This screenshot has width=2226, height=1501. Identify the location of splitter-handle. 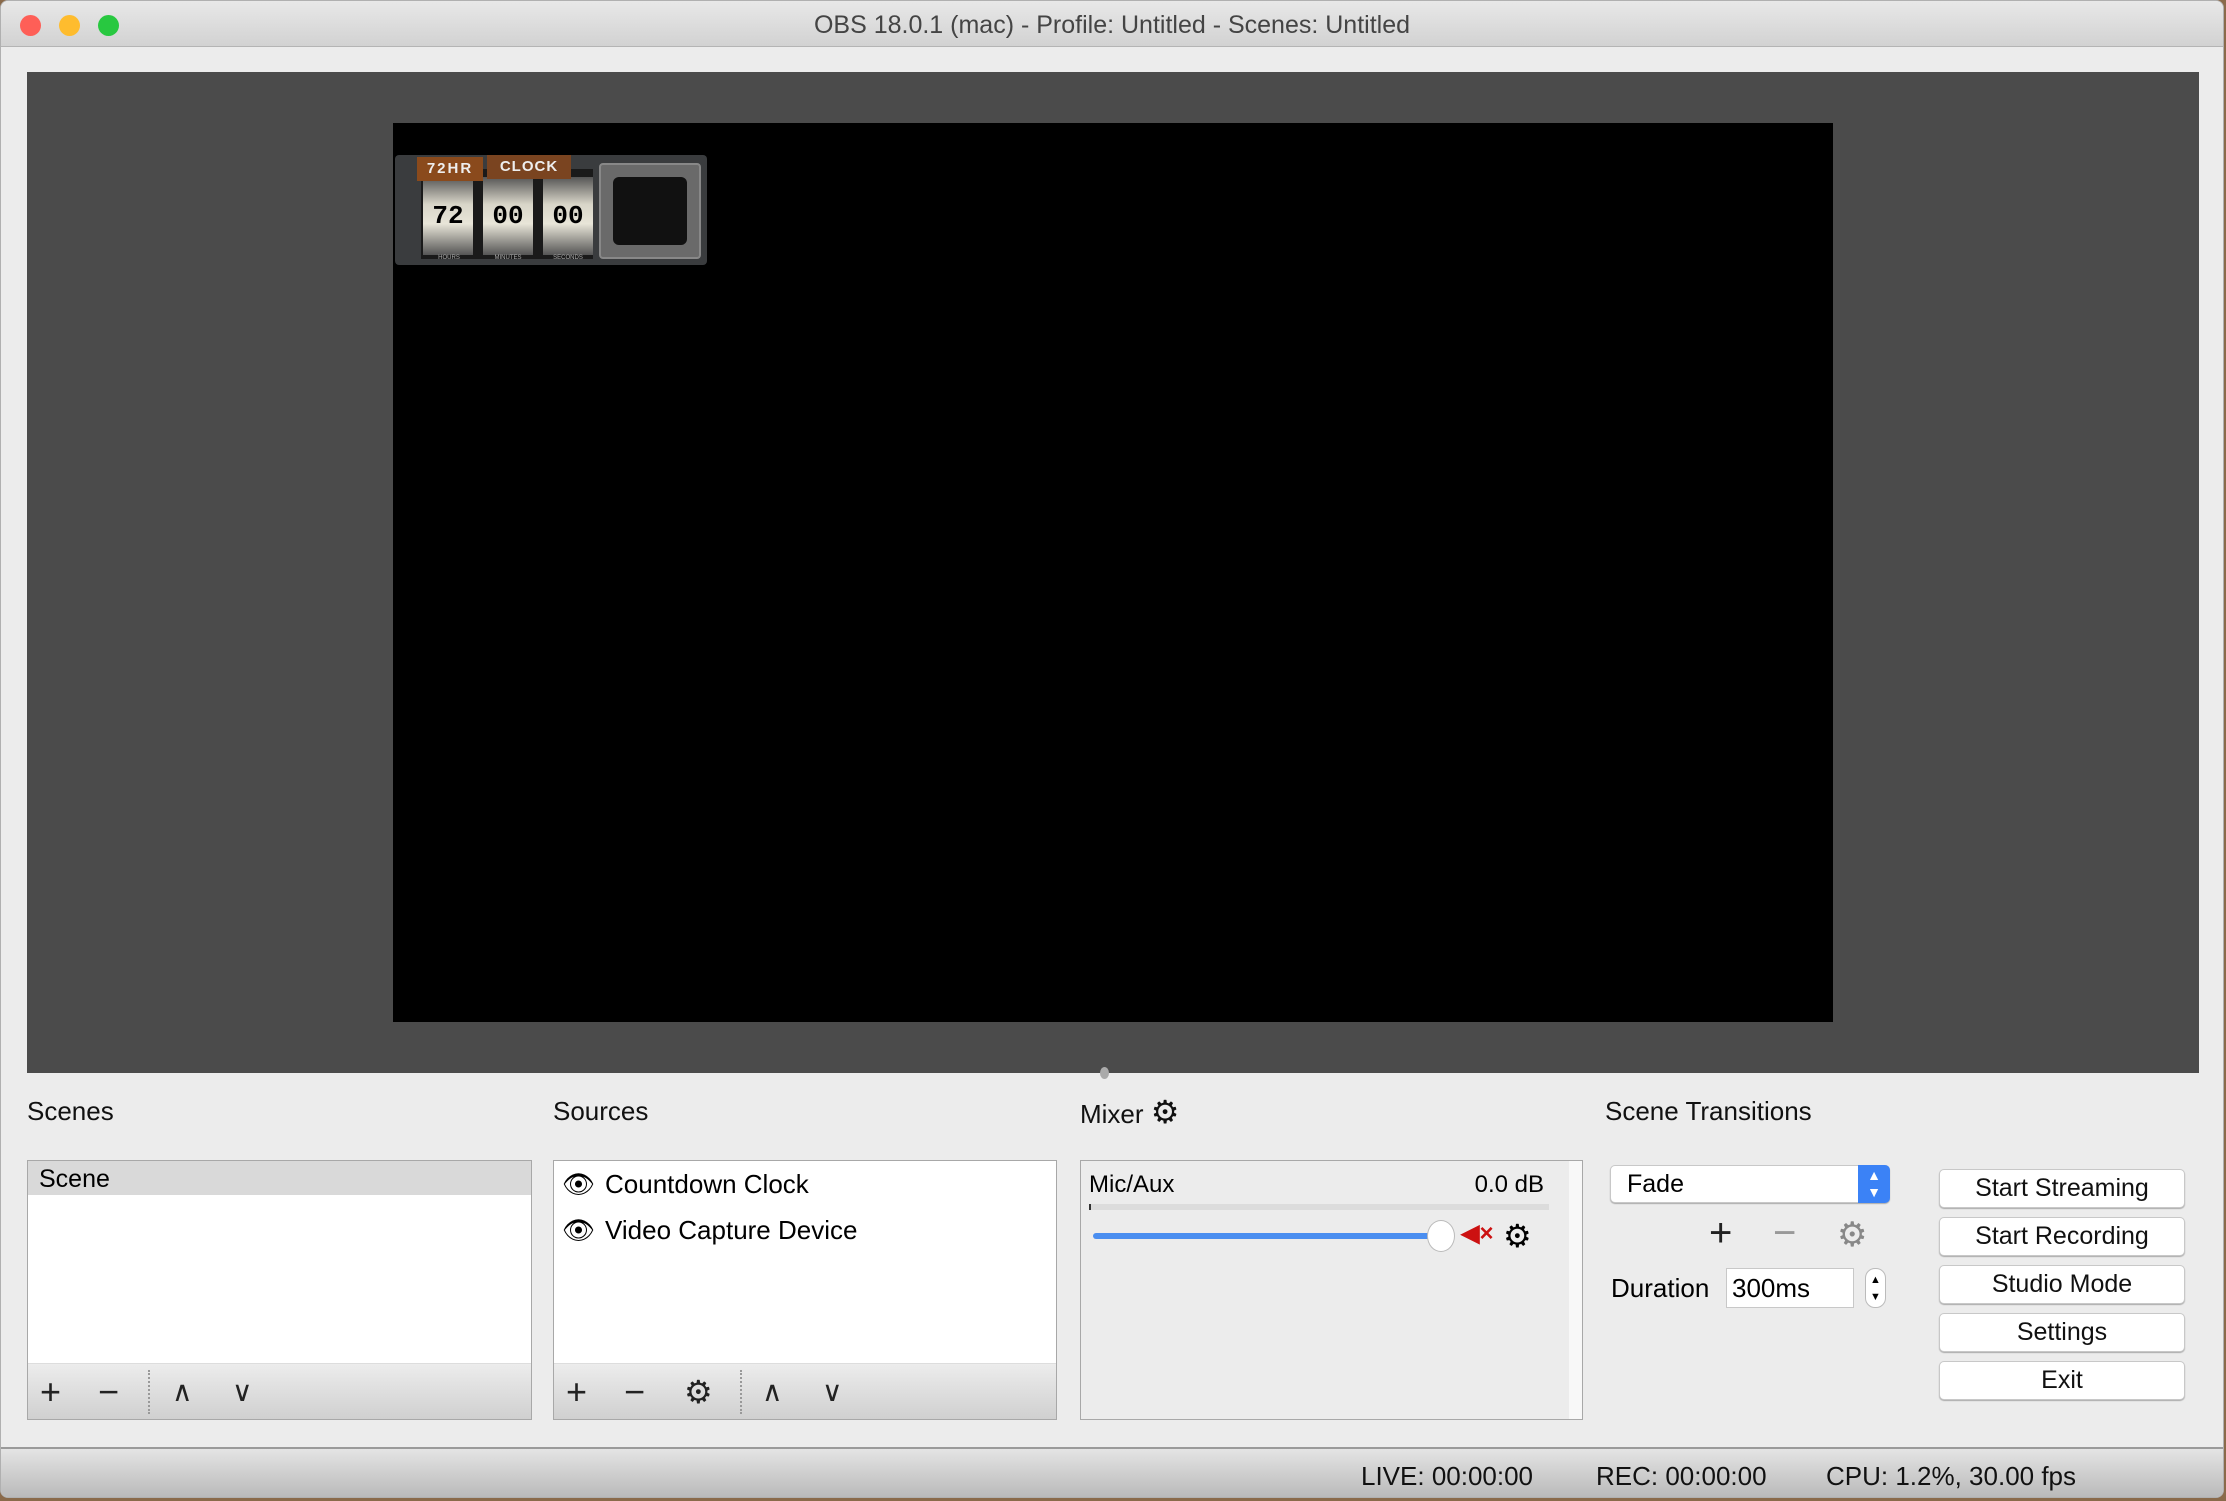
(1104, 1073).